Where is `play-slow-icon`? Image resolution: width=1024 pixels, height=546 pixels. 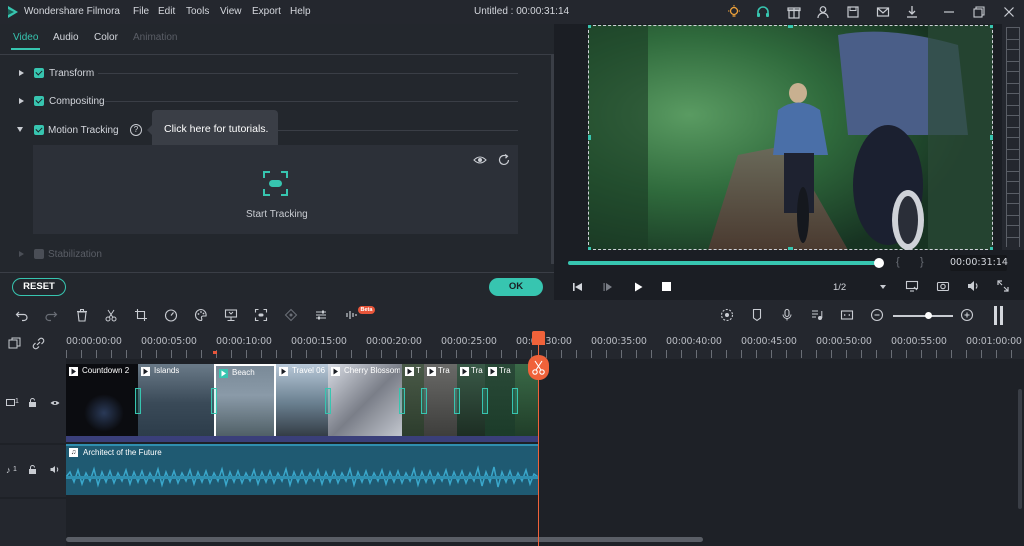
play-slow-icon is located at coordinates (608, 287).